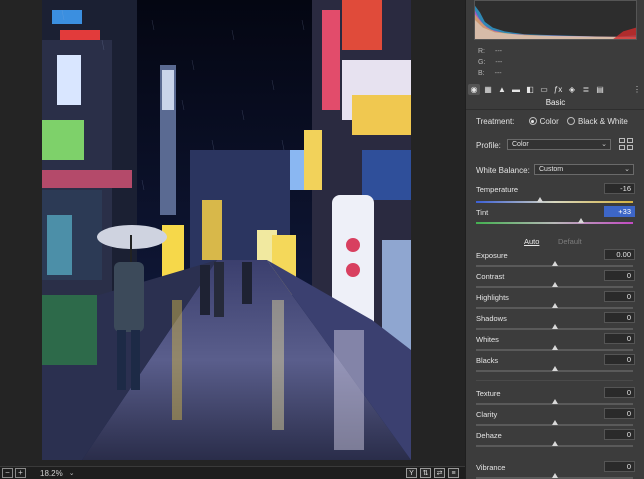  Describe the element at coordinates (425, 473) in the screenshot. I see `swap-icon: ⇅` at that location.